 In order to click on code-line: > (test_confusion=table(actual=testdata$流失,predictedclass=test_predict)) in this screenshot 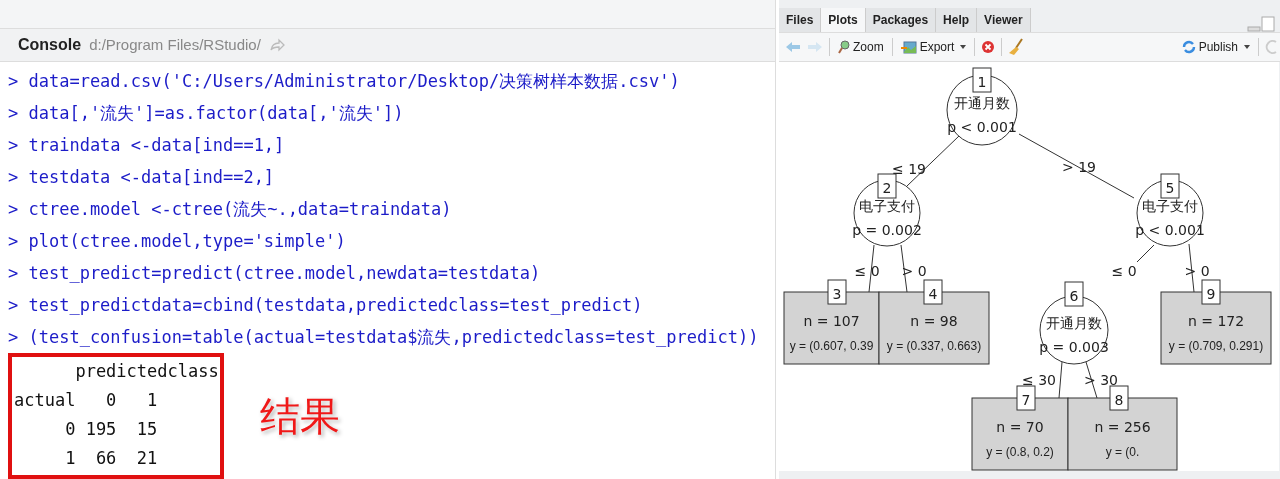, I will do `click(384, 337)`.